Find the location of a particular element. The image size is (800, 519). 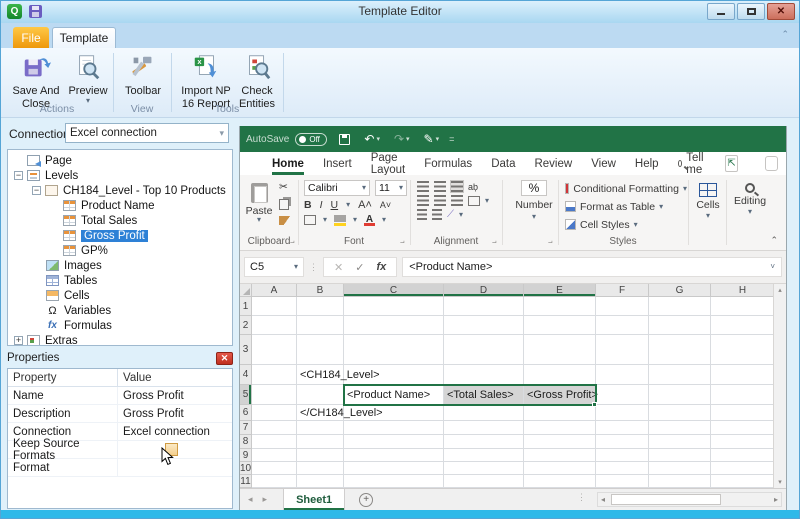

tree-item-page: Page is located at coordinates (120, 160).